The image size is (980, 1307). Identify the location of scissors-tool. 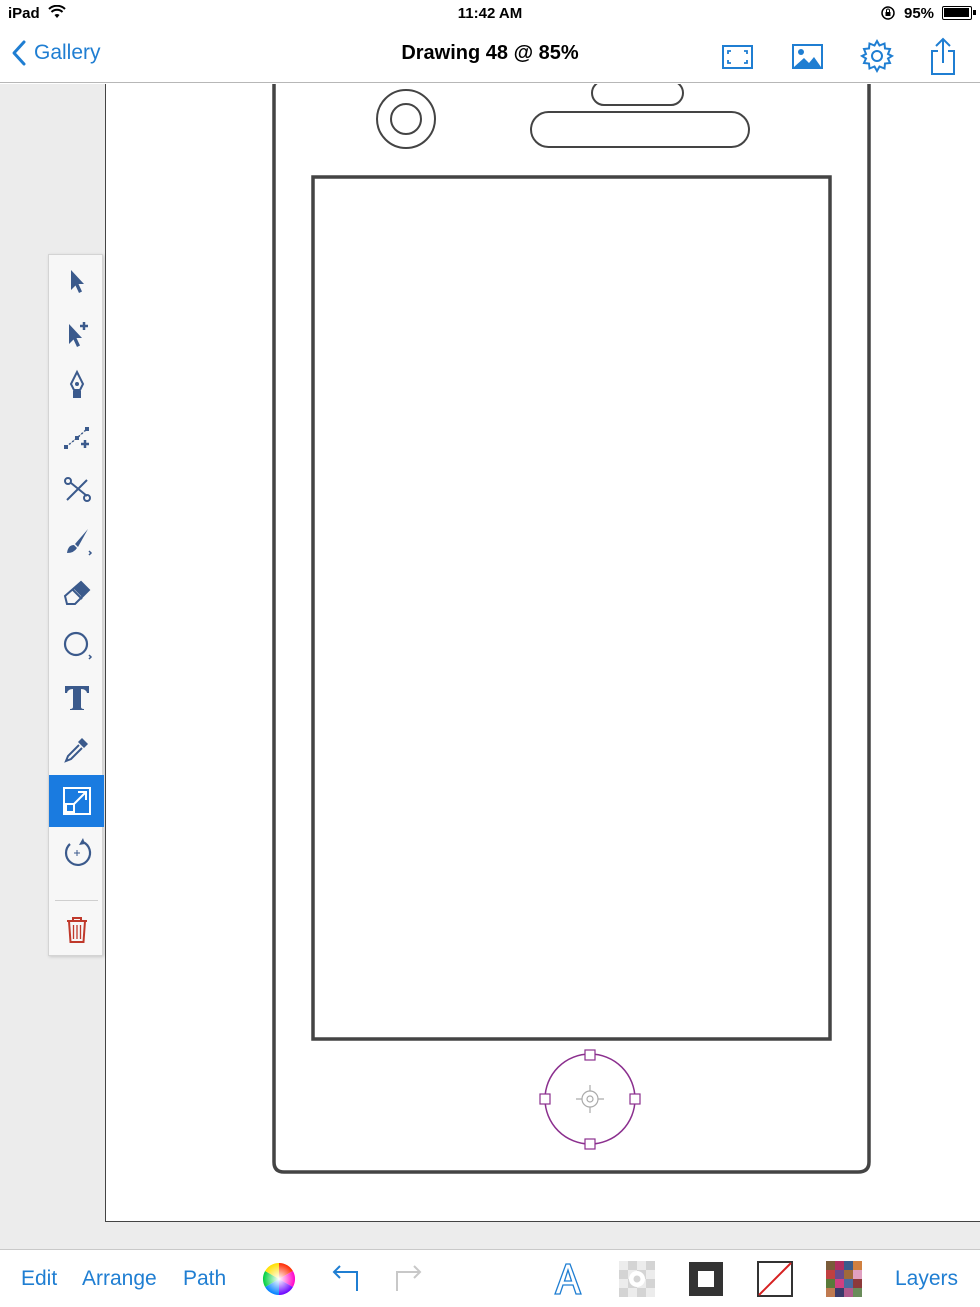
(76, 489).